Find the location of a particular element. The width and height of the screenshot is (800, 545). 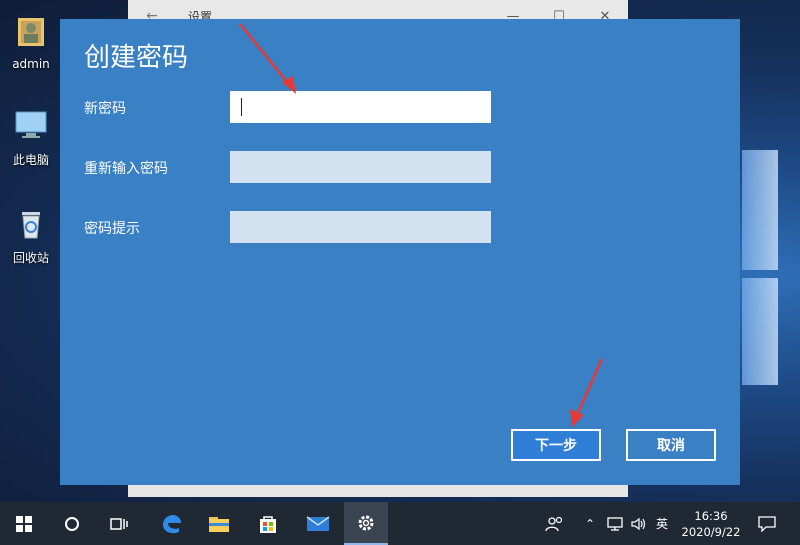

password-hint-row: 密码提示 is located at coordinates (404, 227).